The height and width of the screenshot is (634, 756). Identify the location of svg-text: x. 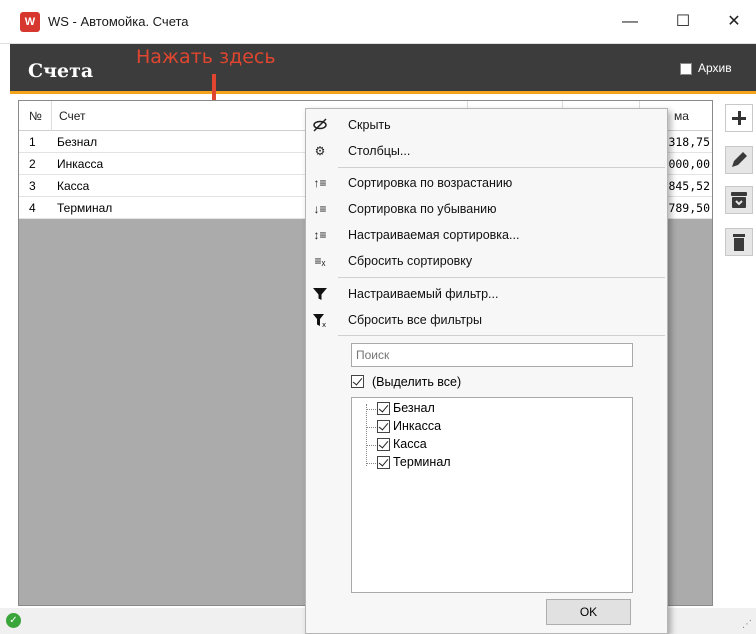
(324, 324).